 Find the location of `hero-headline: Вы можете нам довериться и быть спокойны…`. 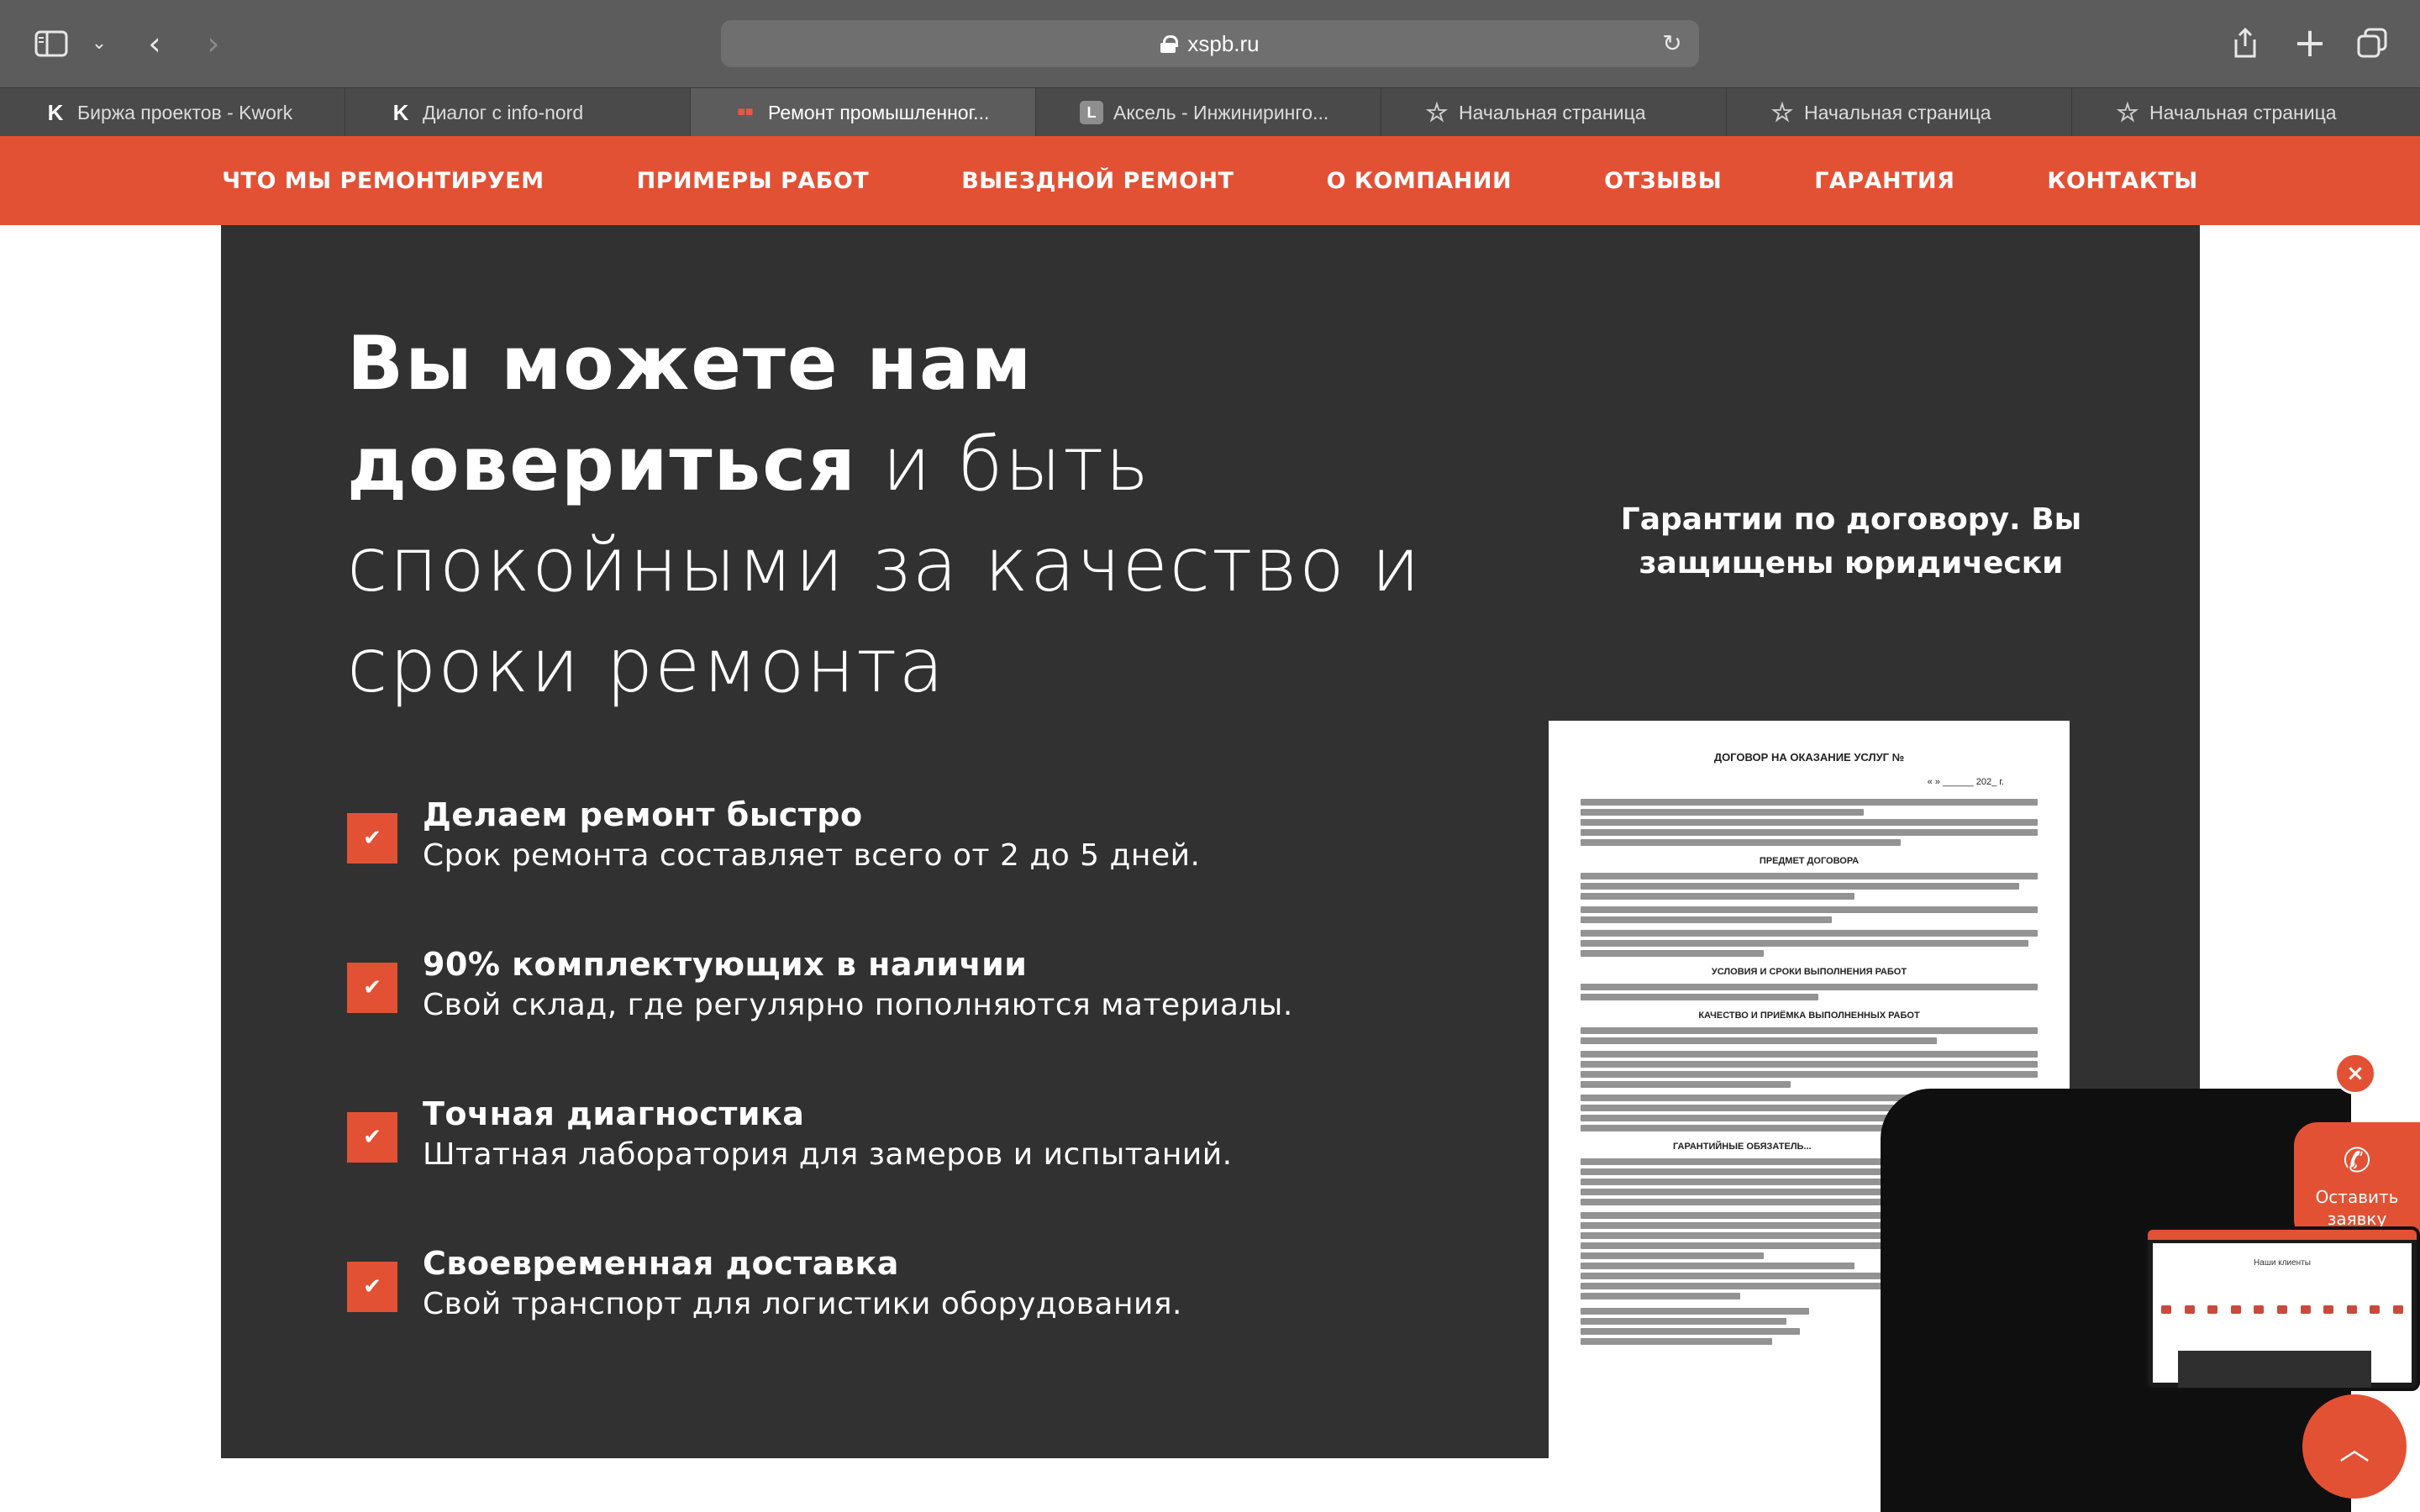

hero-headline: Вы можете нам довериться и быть спокойны… is located at coordinates (935, 515).